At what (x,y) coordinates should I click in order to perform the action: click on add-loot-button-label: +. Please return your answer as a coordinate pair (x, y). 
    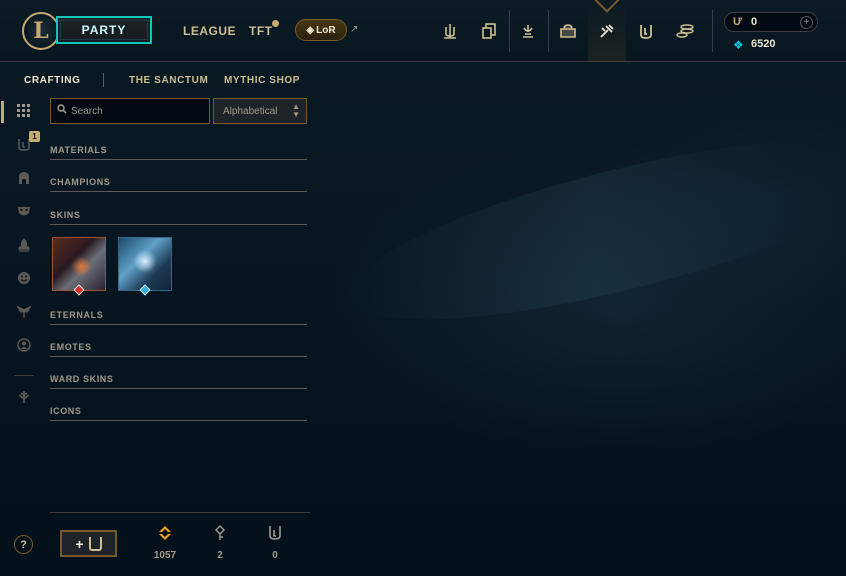
    Looking at the image, I should click on (79, 543).